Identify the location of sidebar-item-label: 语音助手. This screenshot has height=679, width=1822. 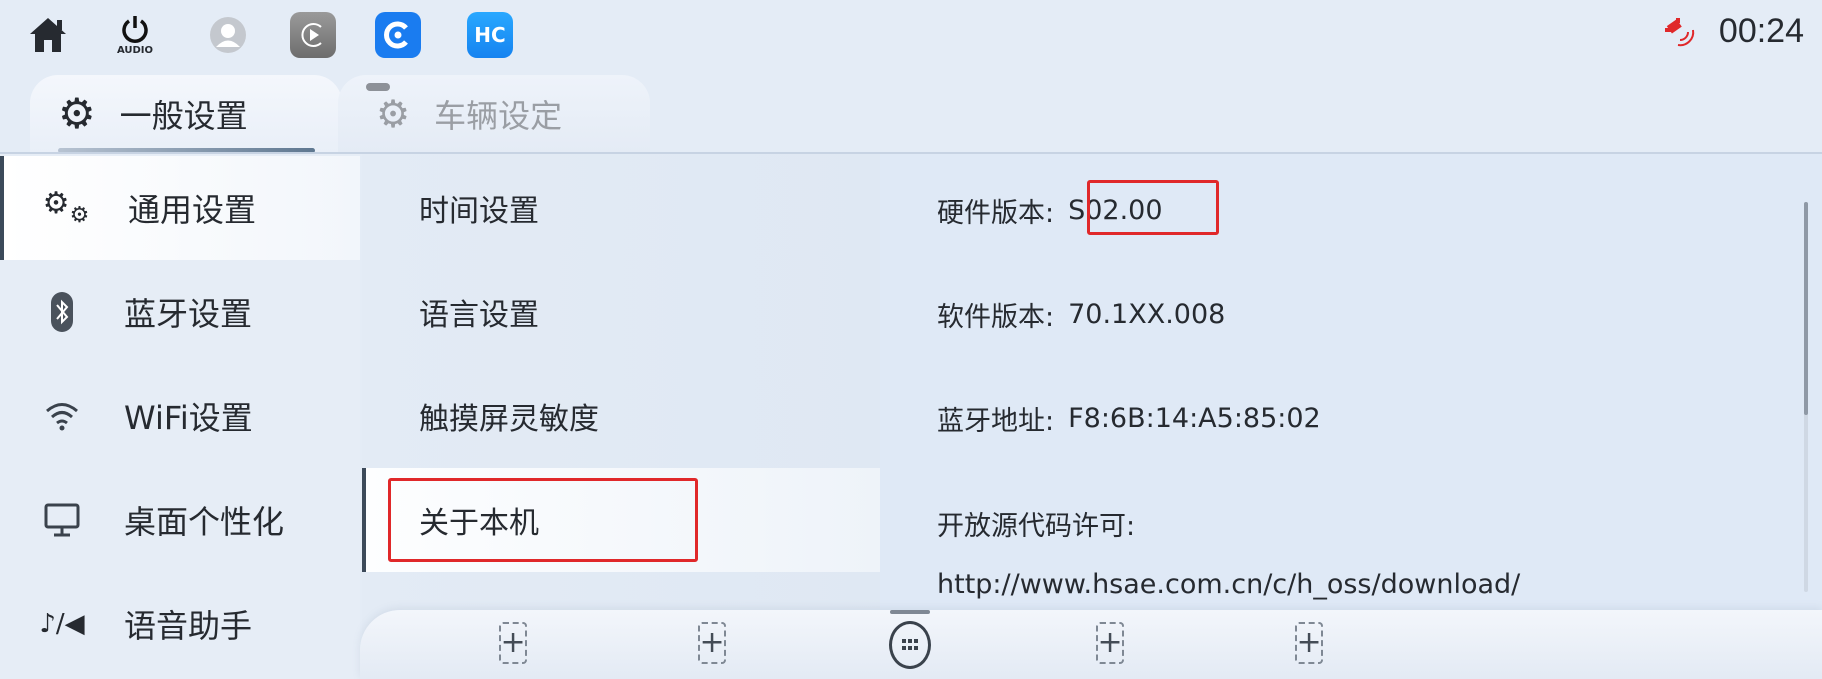
(188, 626).